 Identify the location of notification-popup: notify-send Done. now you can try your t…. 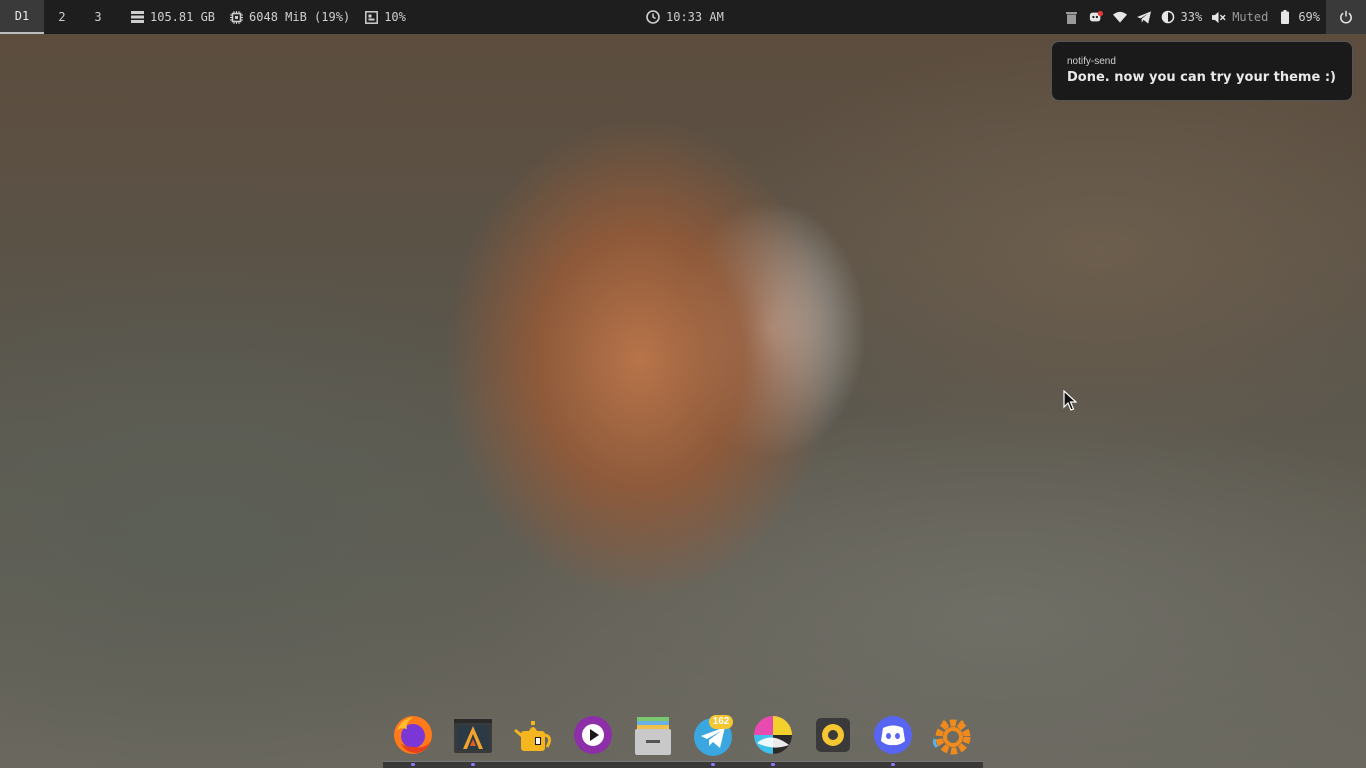
(1202, 71).